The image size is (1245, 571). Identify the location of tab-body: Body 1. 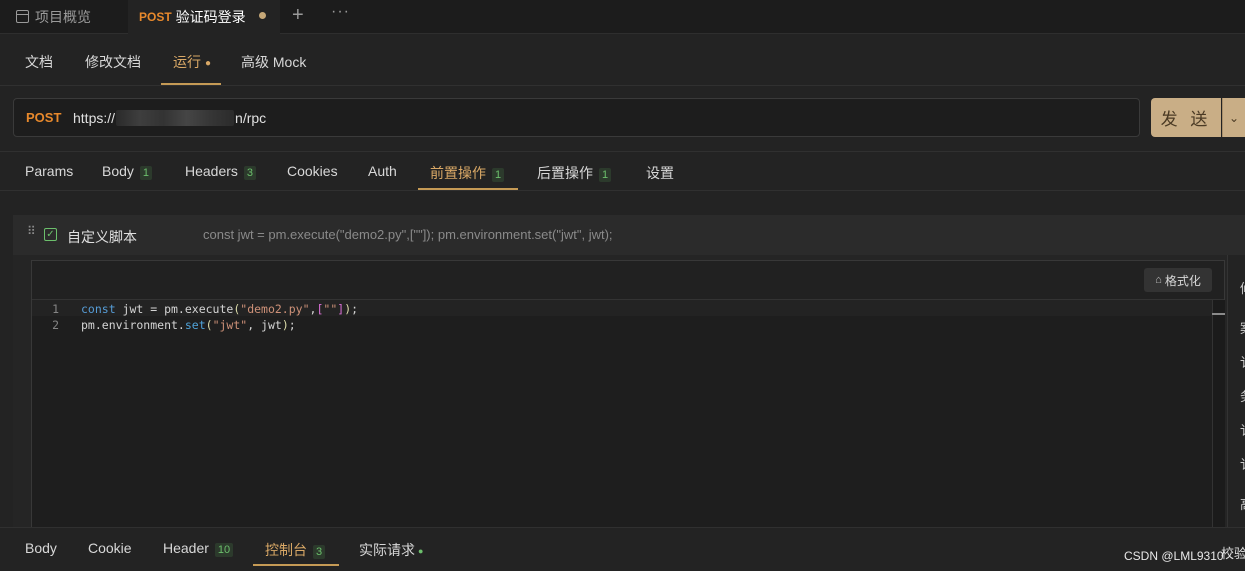
(127, 171).